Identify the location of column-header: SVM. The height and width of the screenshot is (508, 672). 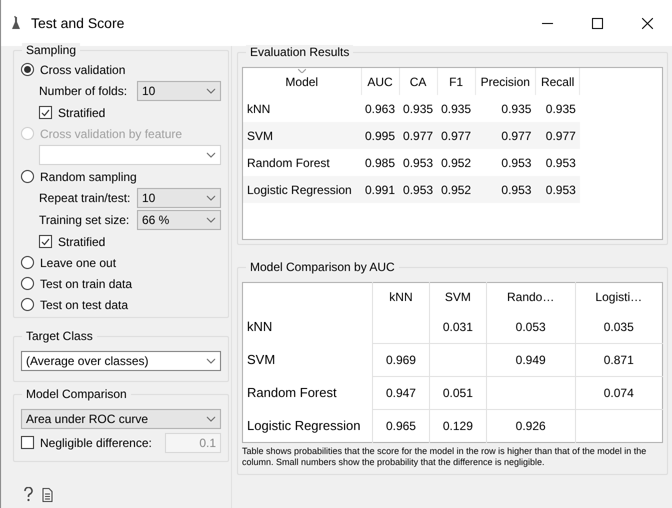
(457, 296).